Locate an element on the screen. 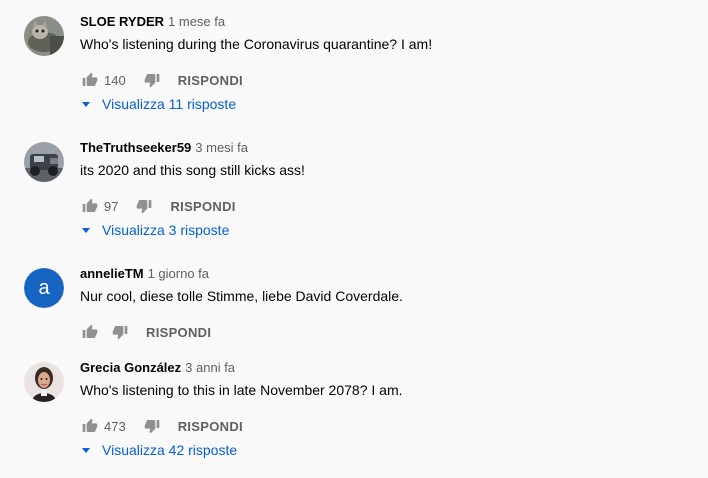  comment-actions: 473 RISPONDI is located at coordinates (161, 426).